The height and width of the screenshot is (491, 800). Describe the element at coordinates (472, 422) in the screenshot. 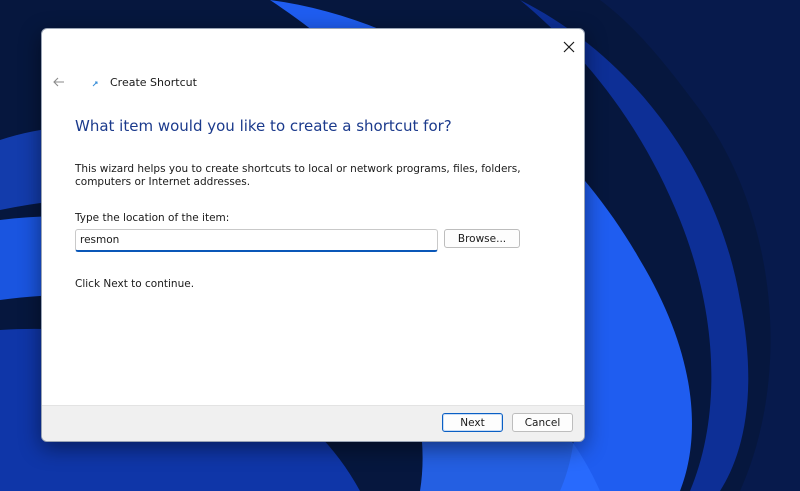

I see `next-button: Next` at that location.